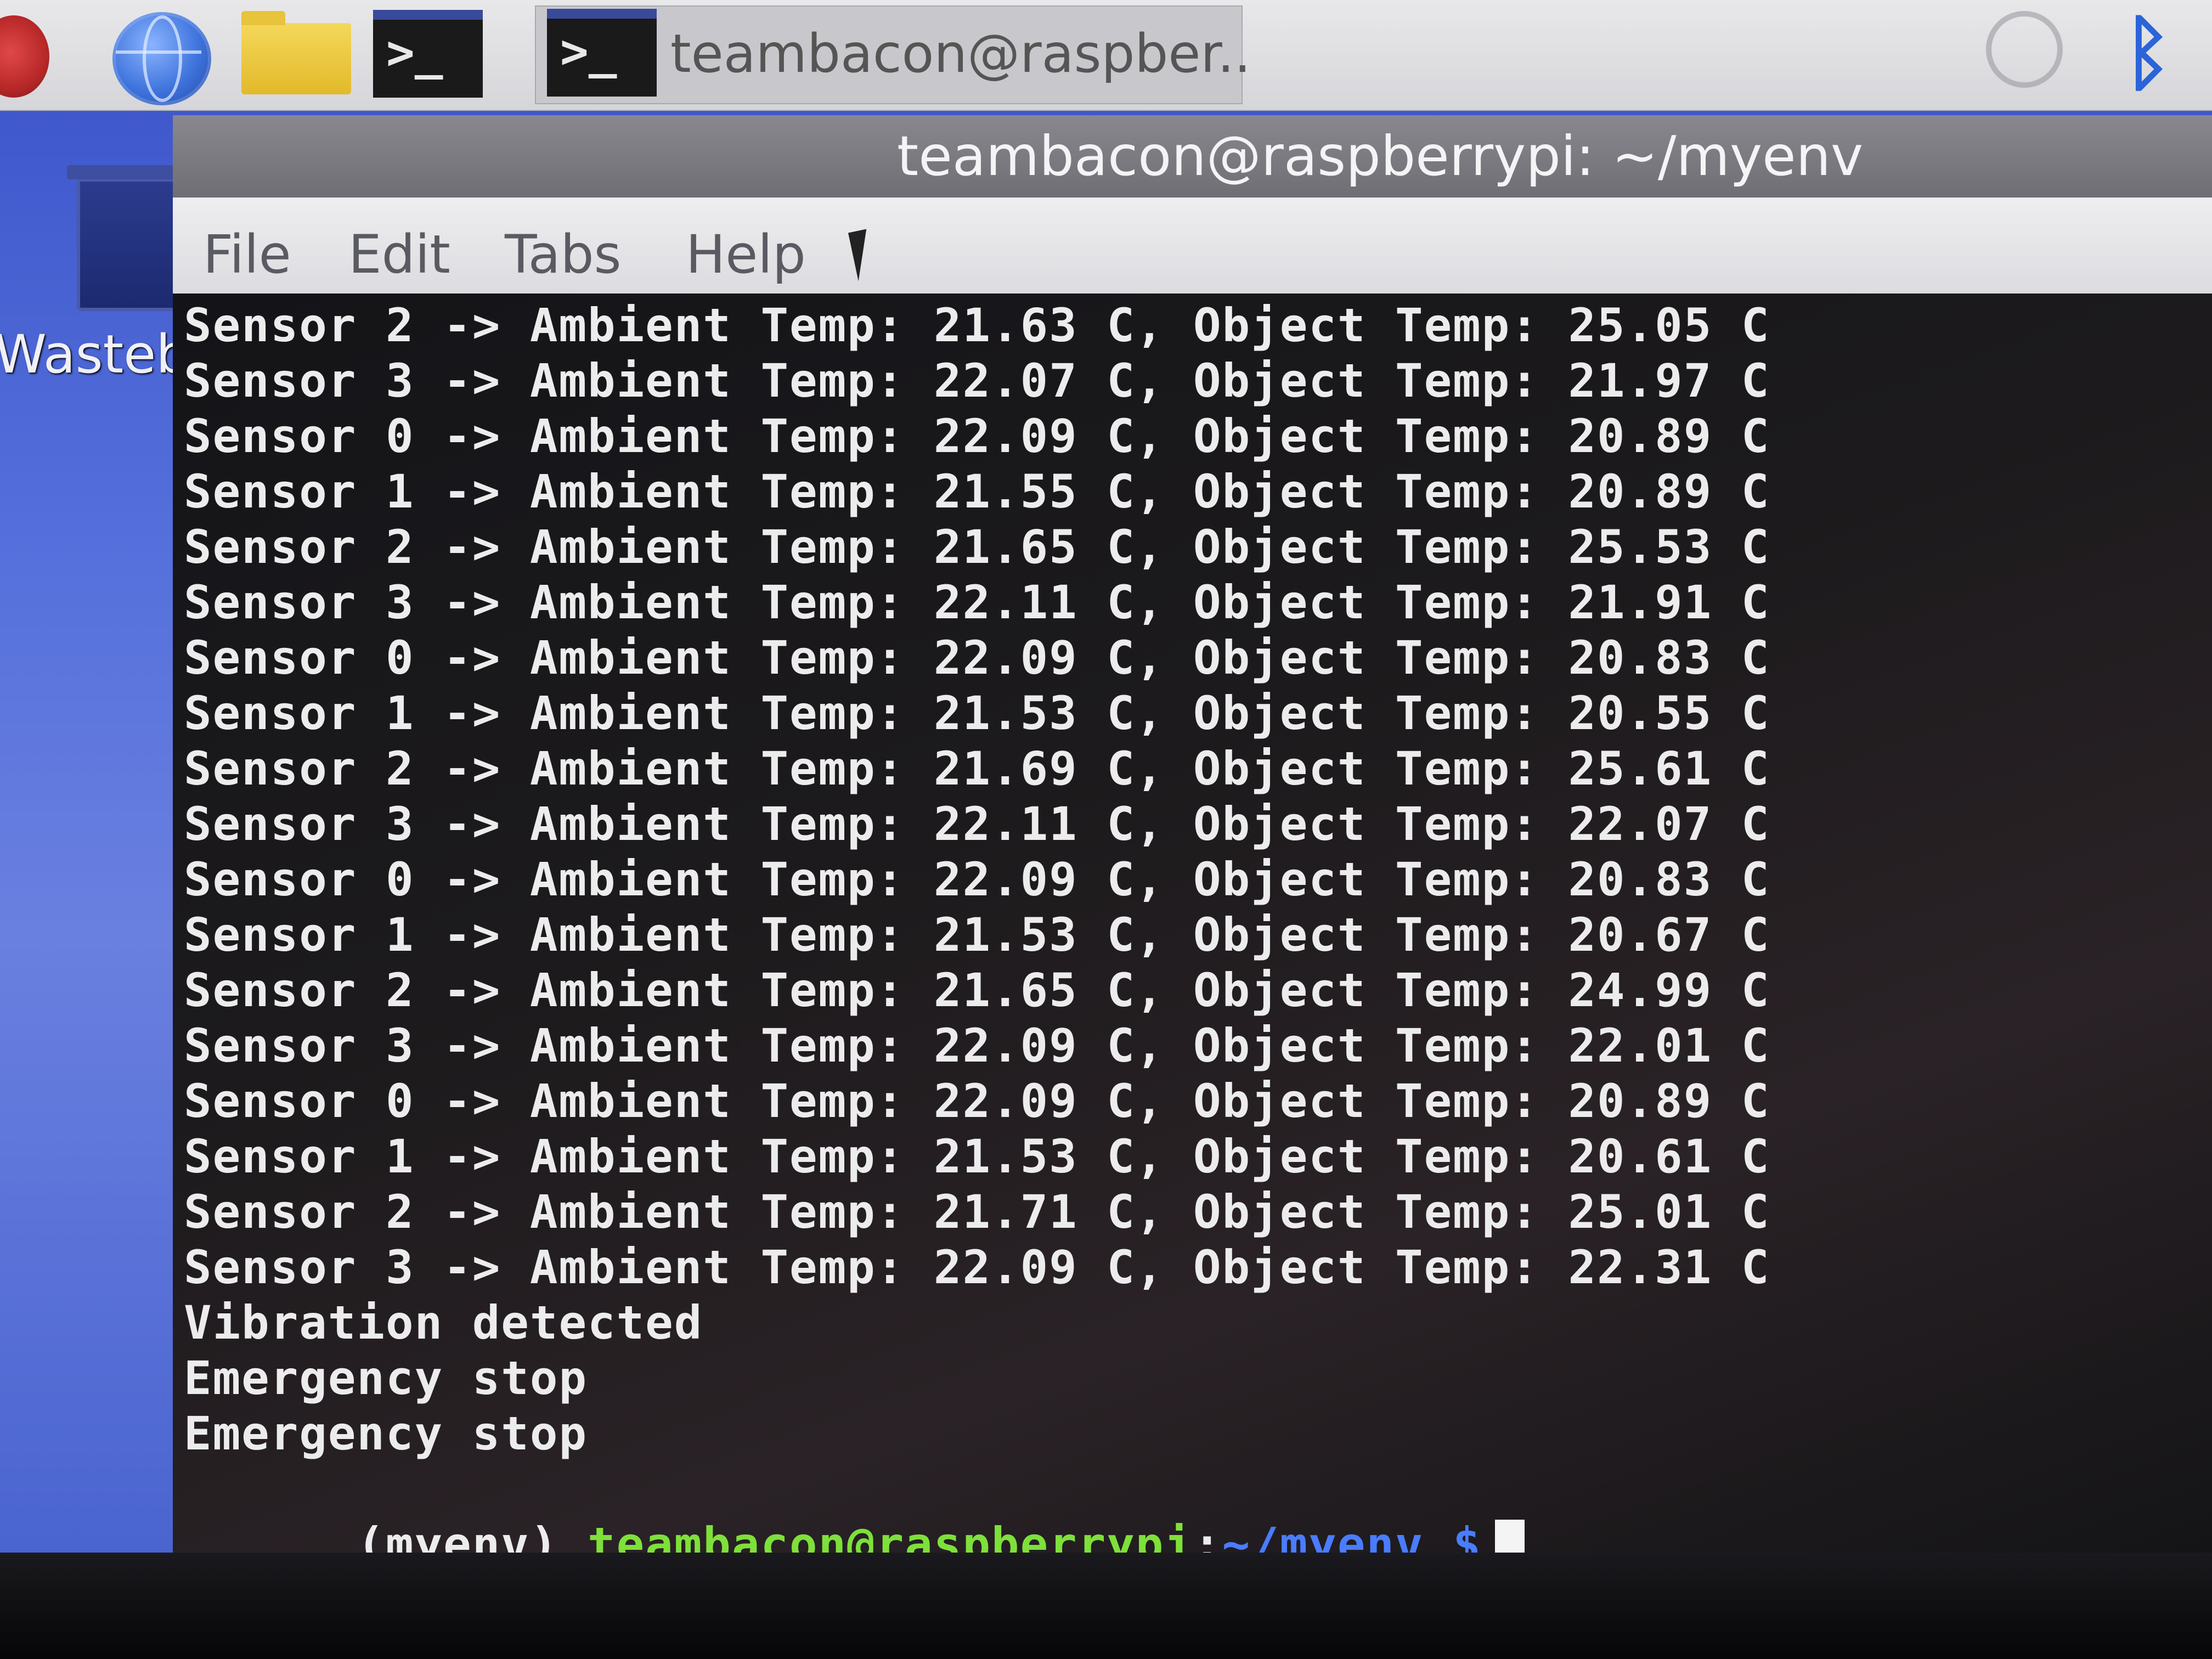 The image size is (2212, 1659). What do you see at coordinates (472, 1535) in the screenshot?
I see `prompt-env: (myenv)` at bounding box center [472, 1535].